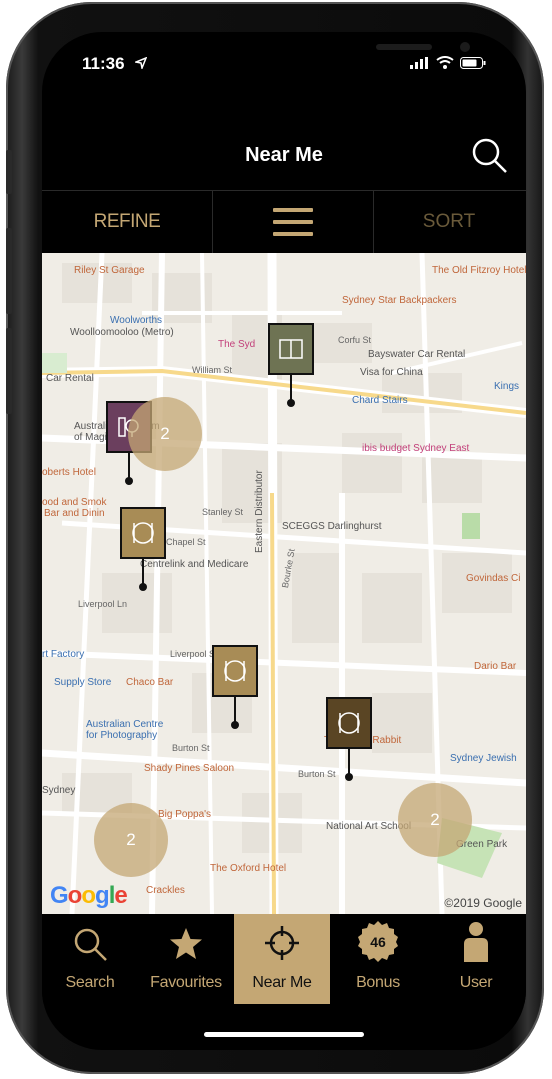 The height and width of the screenshot is (1079, 552). I want to click on map-label: Woolloomooloo (Metro), so click(122, 332).